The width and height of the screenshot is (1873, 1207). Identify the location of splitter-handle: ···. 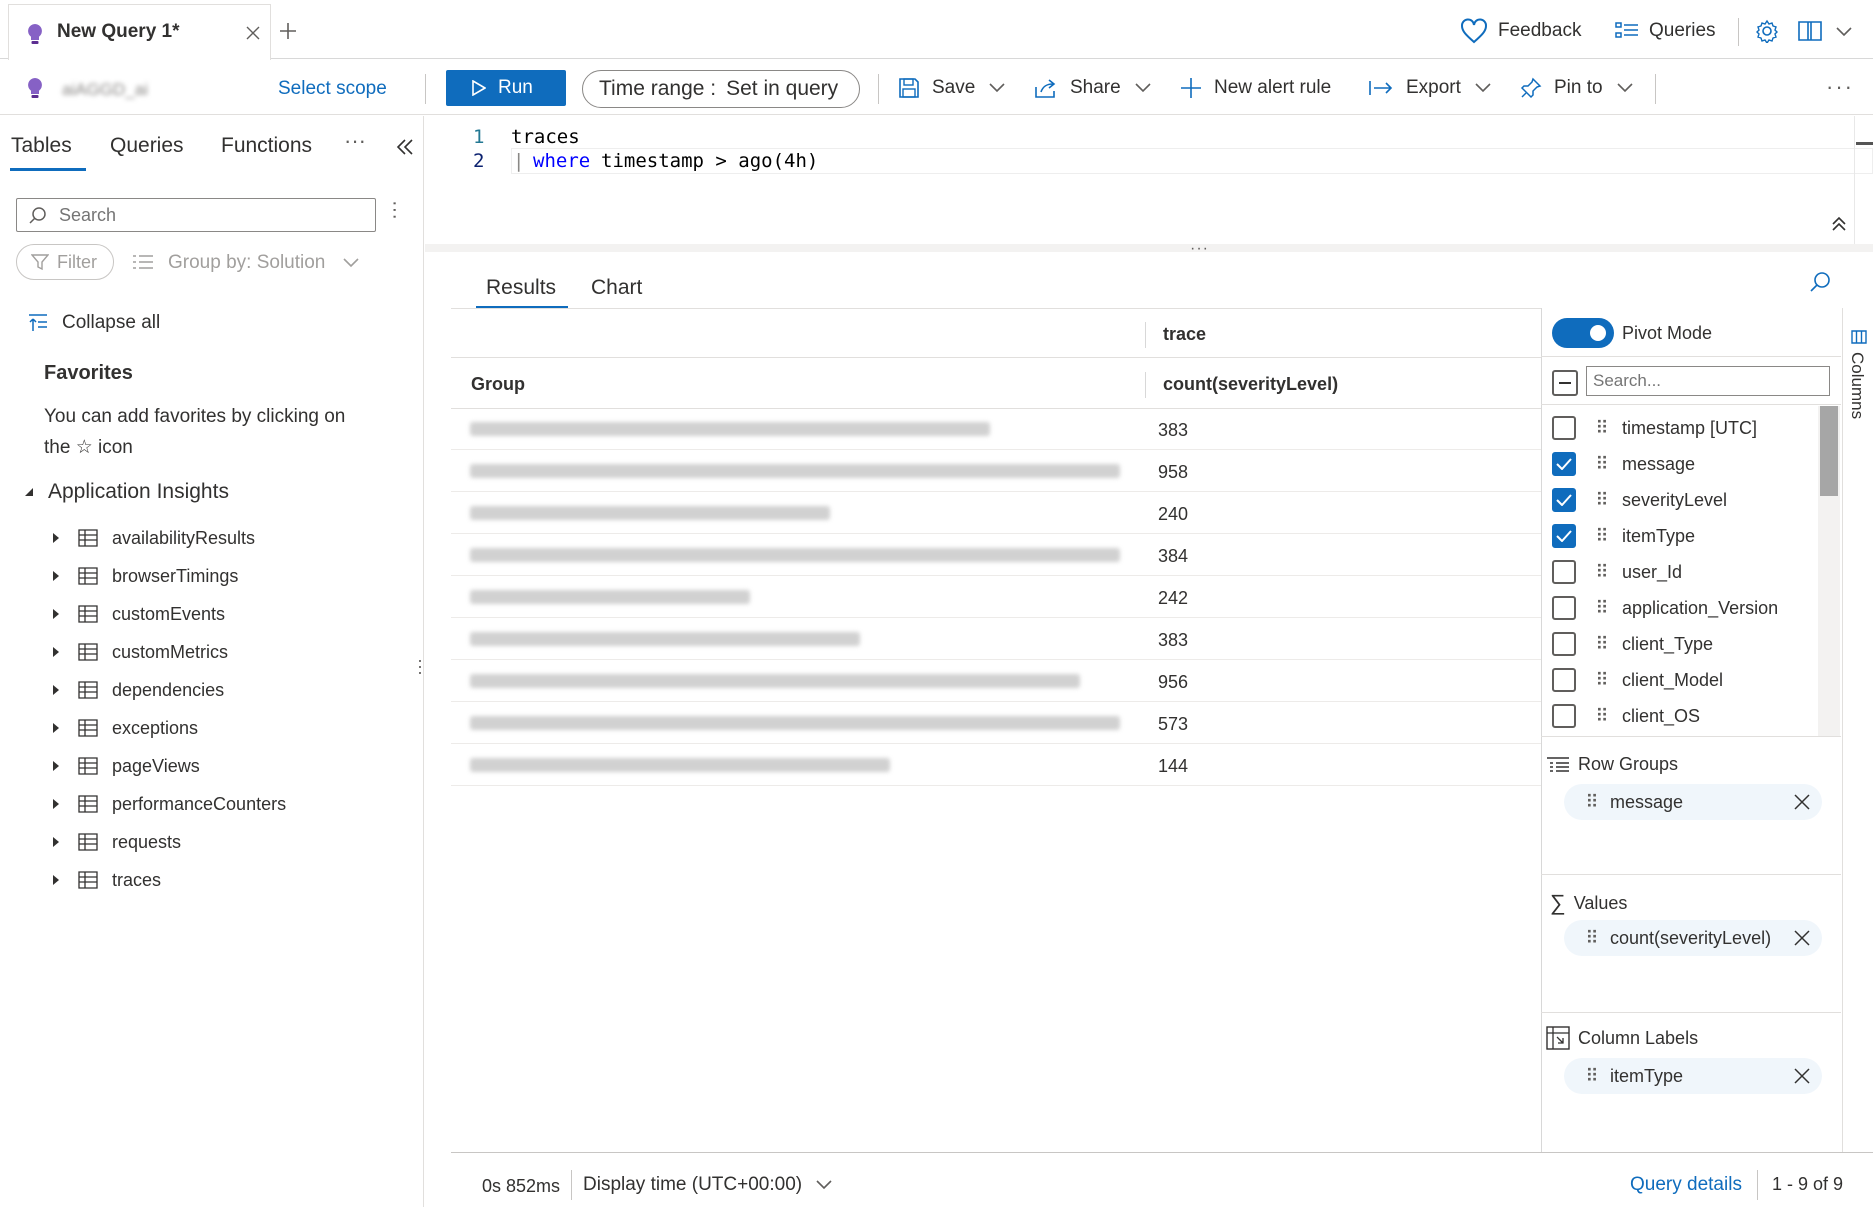
(421, 667).